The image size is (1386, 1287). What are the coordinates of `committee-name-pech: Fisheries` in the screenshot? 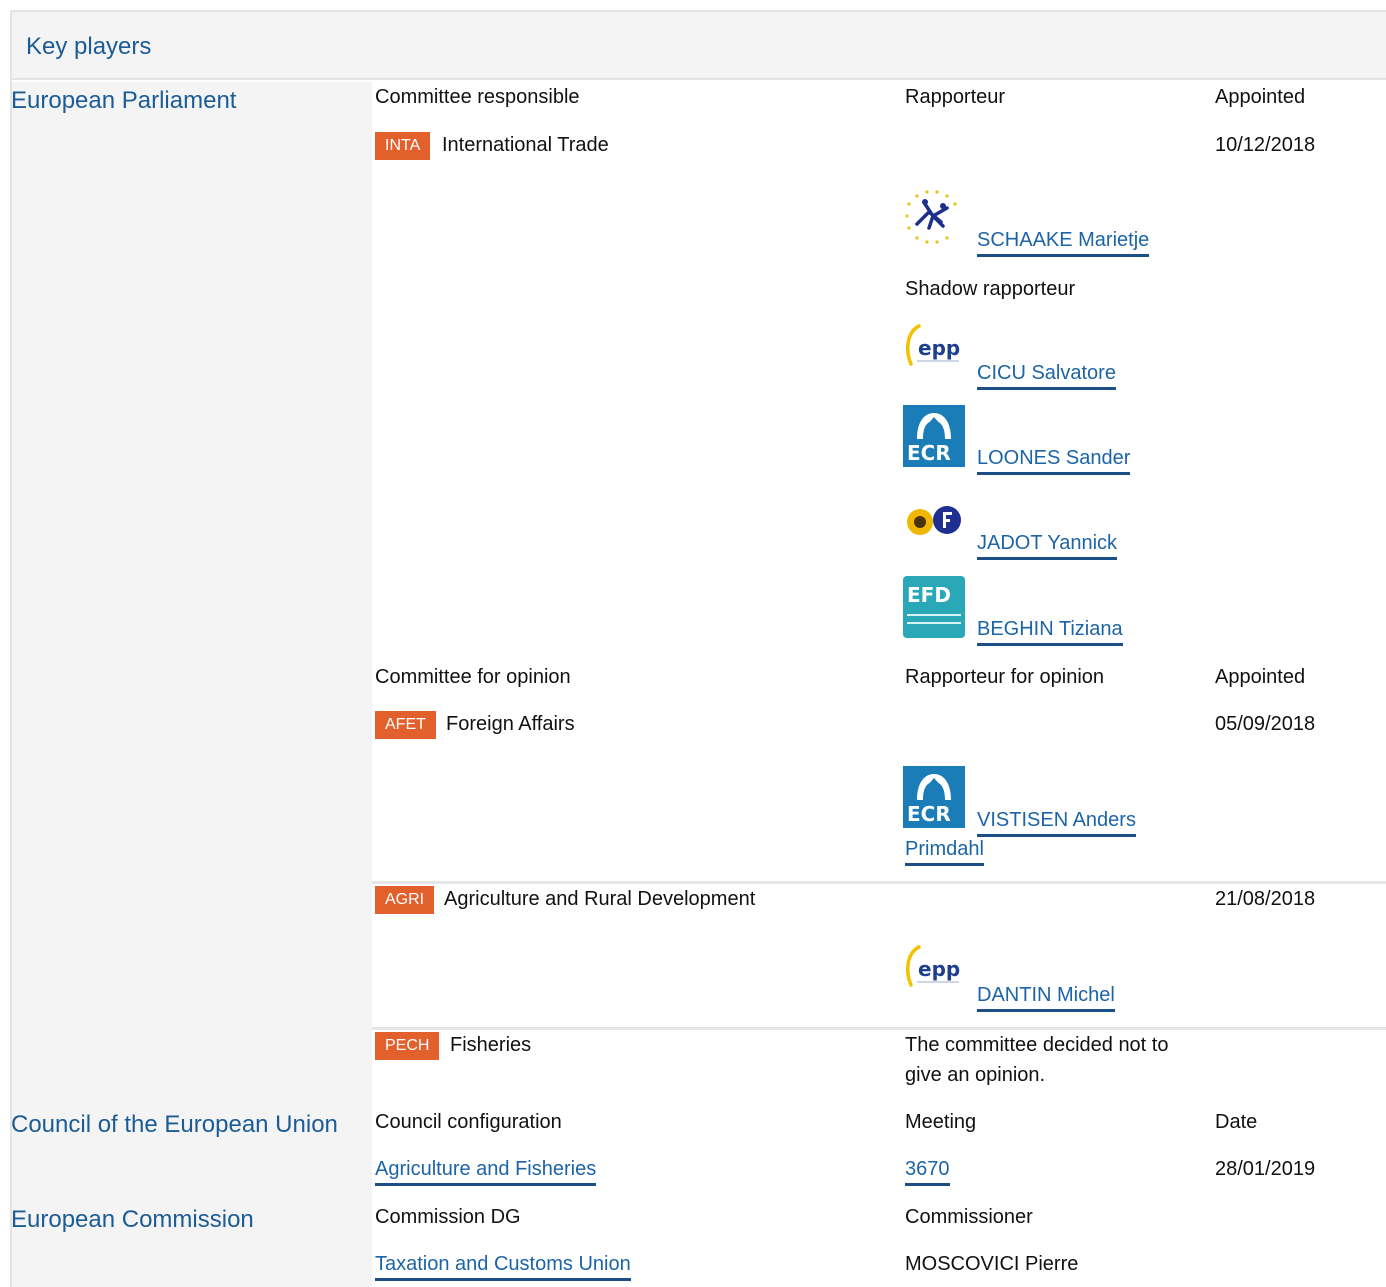 It's located at (491, 1045).